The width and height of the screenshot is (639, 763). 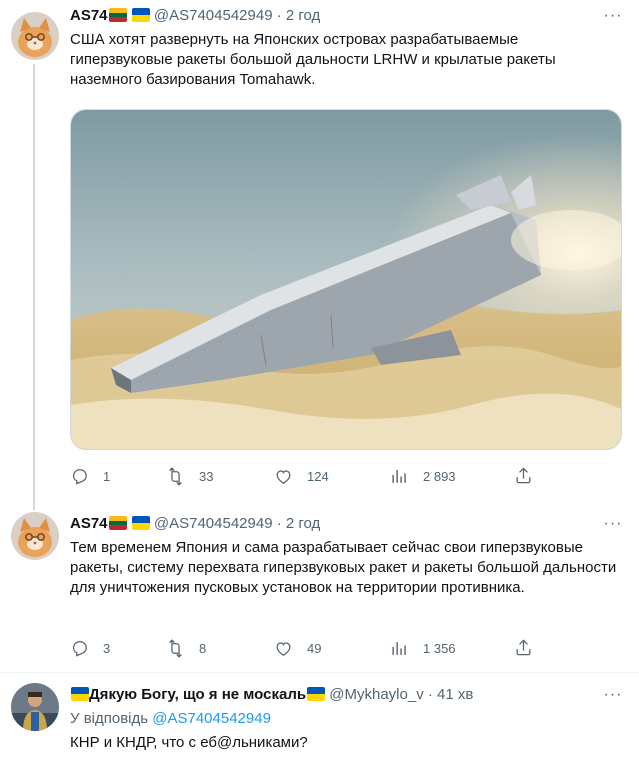 I want to click on retweet-button: 8, so click(x=186, y=648).